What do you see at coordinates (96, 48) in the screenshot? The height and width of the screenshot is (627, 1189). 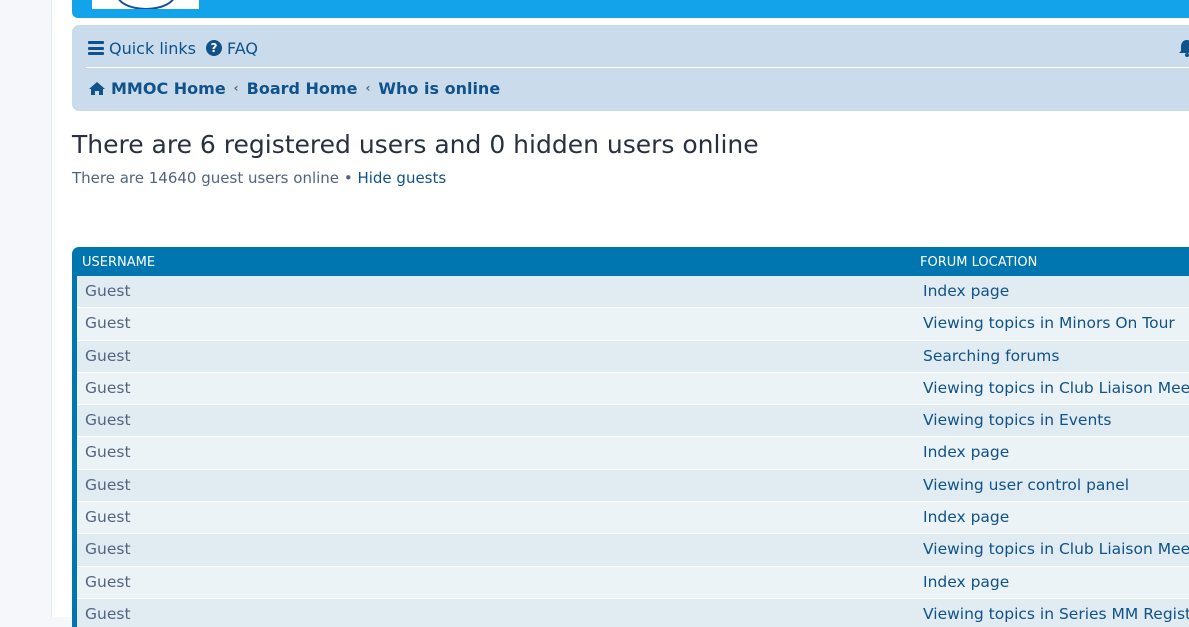 I see `bars-icon` at bounding box center [96, 48].